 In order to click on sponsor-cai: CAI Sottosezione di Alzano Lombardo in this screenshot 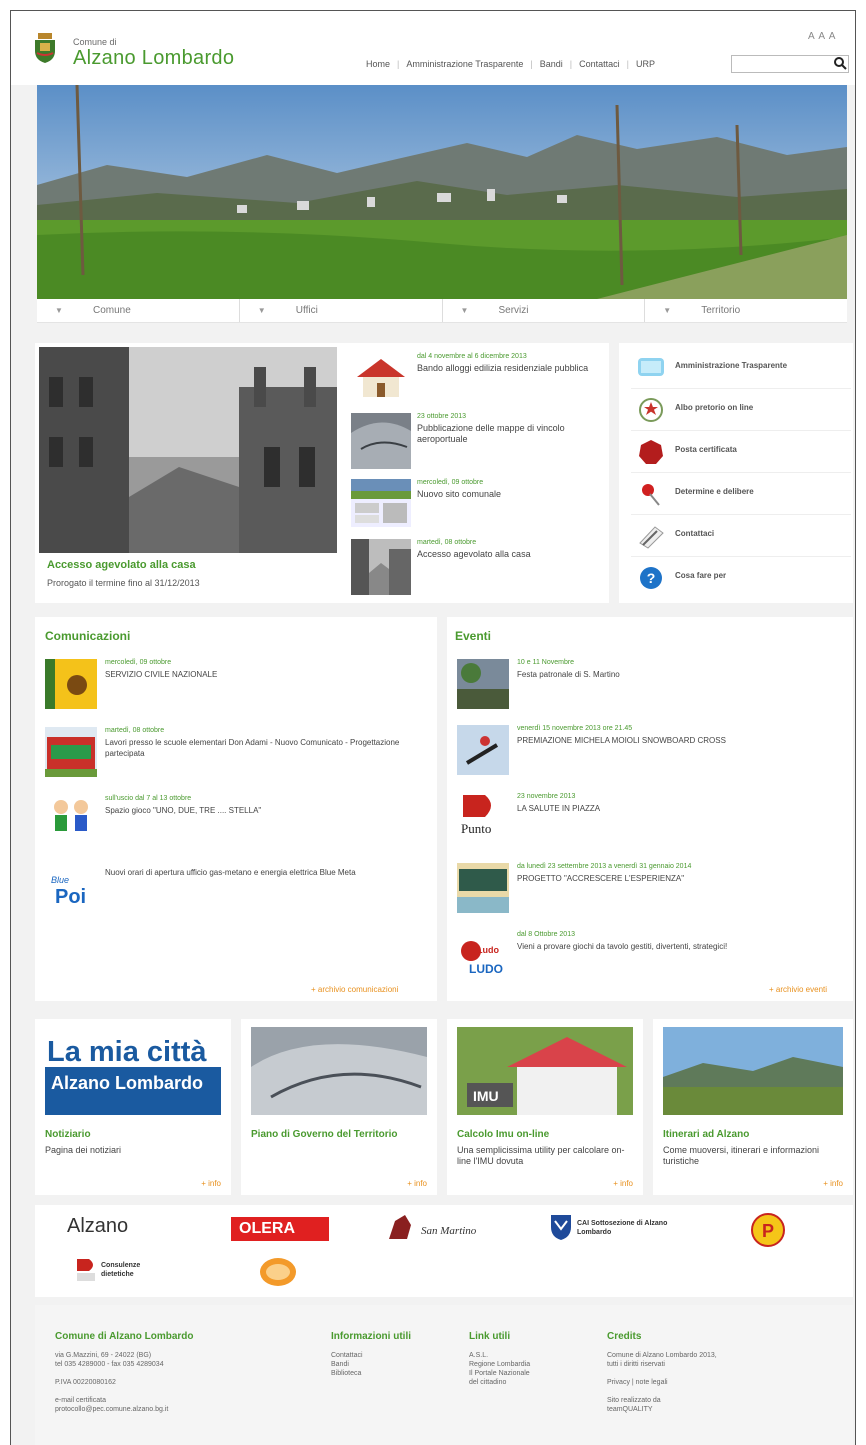, I will do `click(627, 1228)`.